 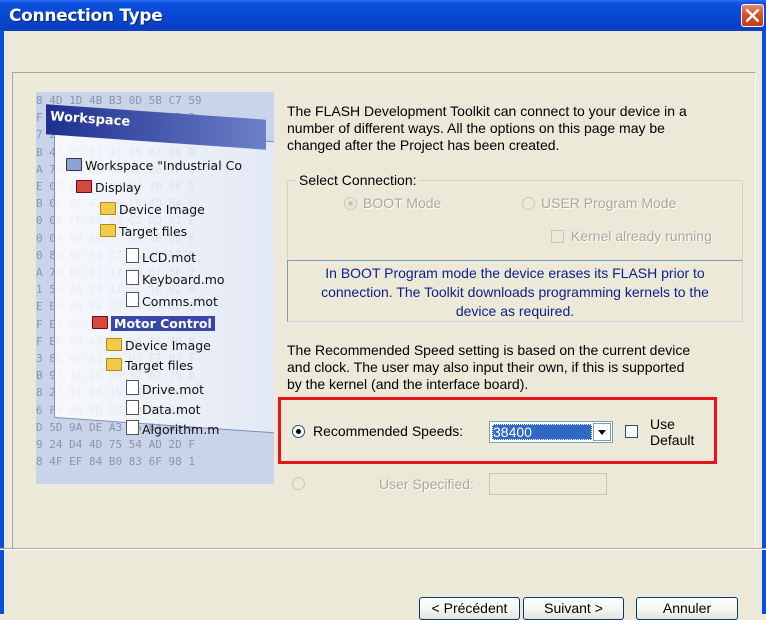 I want to click on window-frame-left, so click(x=2, y=322).